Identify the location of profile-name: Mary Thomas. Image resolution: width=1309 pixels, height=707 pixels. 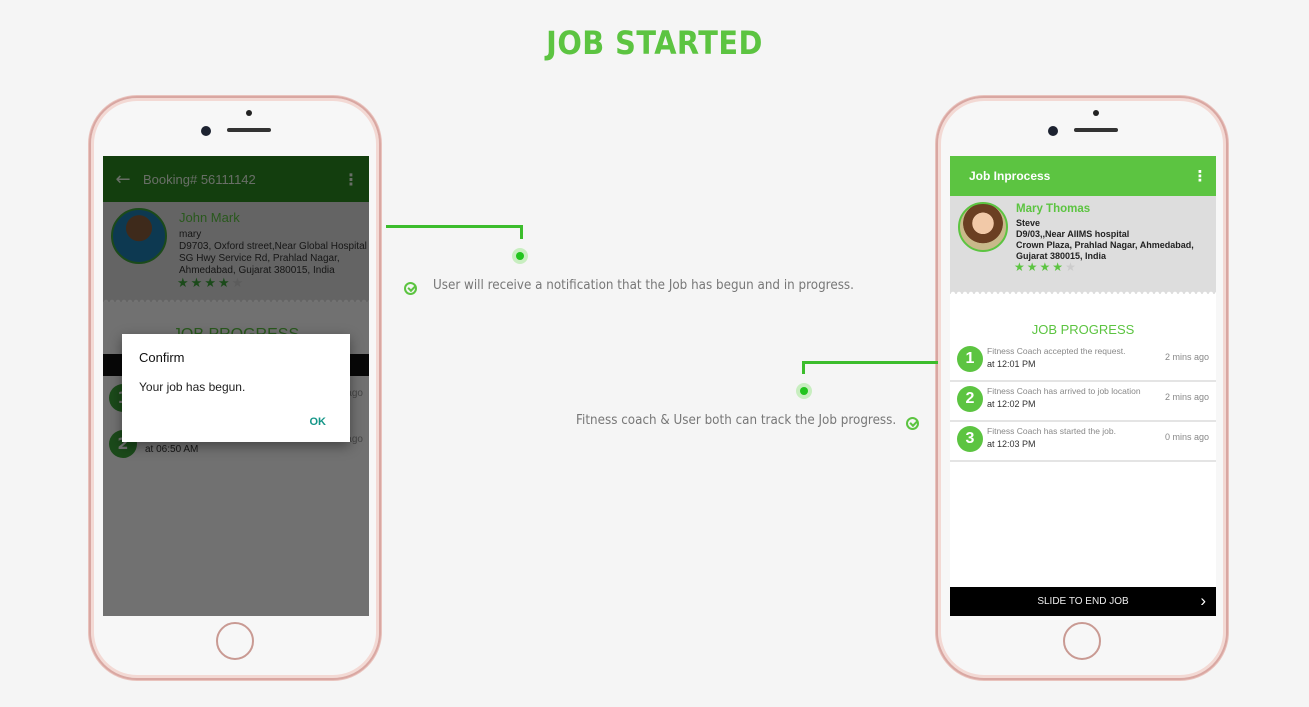
(1053, 209).